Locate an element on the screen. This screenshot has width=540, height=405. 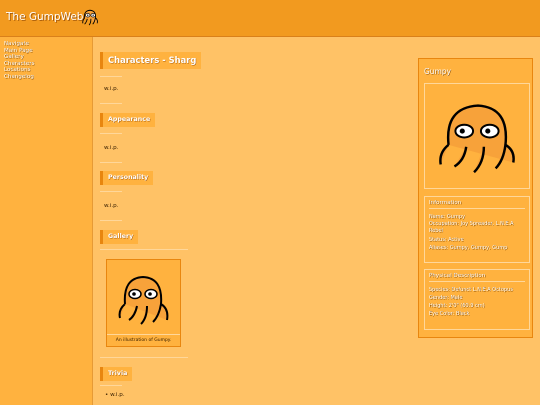
nav-item-characters: Characters is located at coordinates (19, 64).